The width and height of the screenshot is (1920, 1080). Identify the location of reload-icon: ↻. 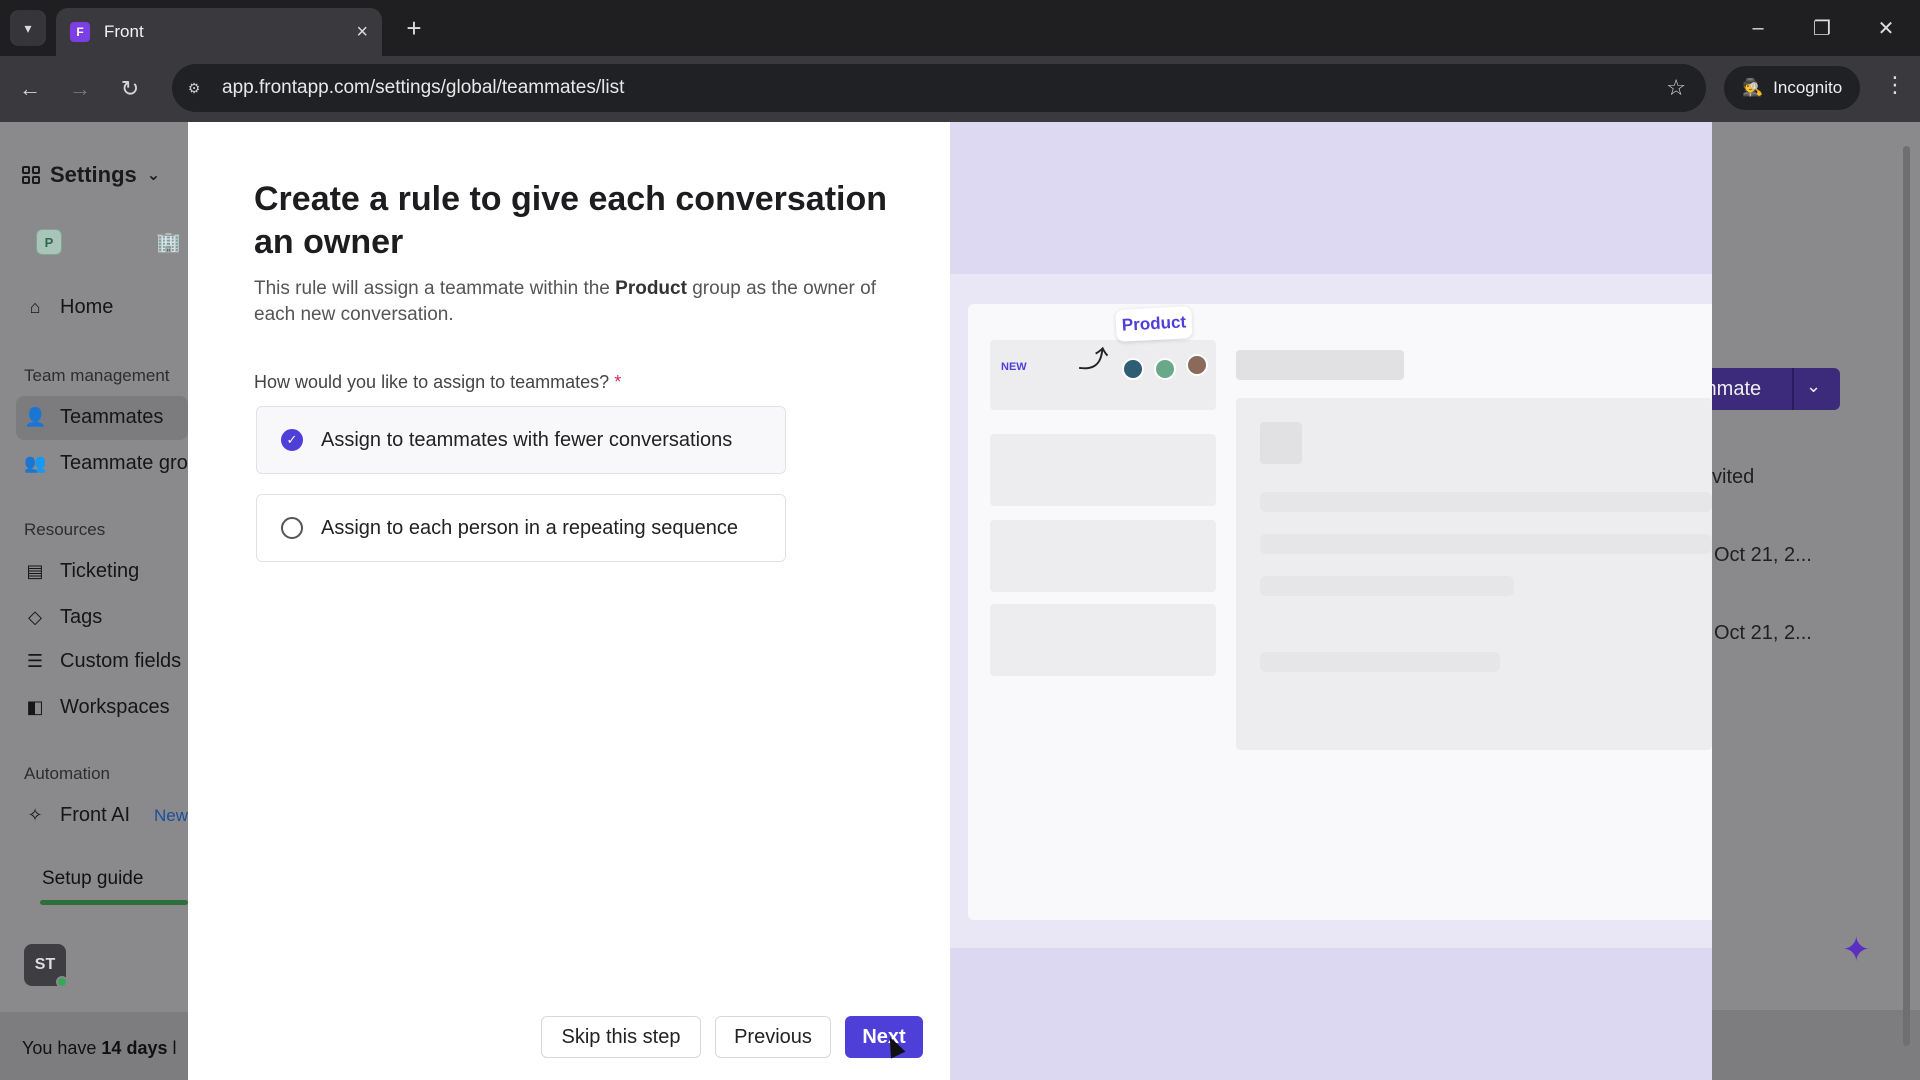
(130, 89).